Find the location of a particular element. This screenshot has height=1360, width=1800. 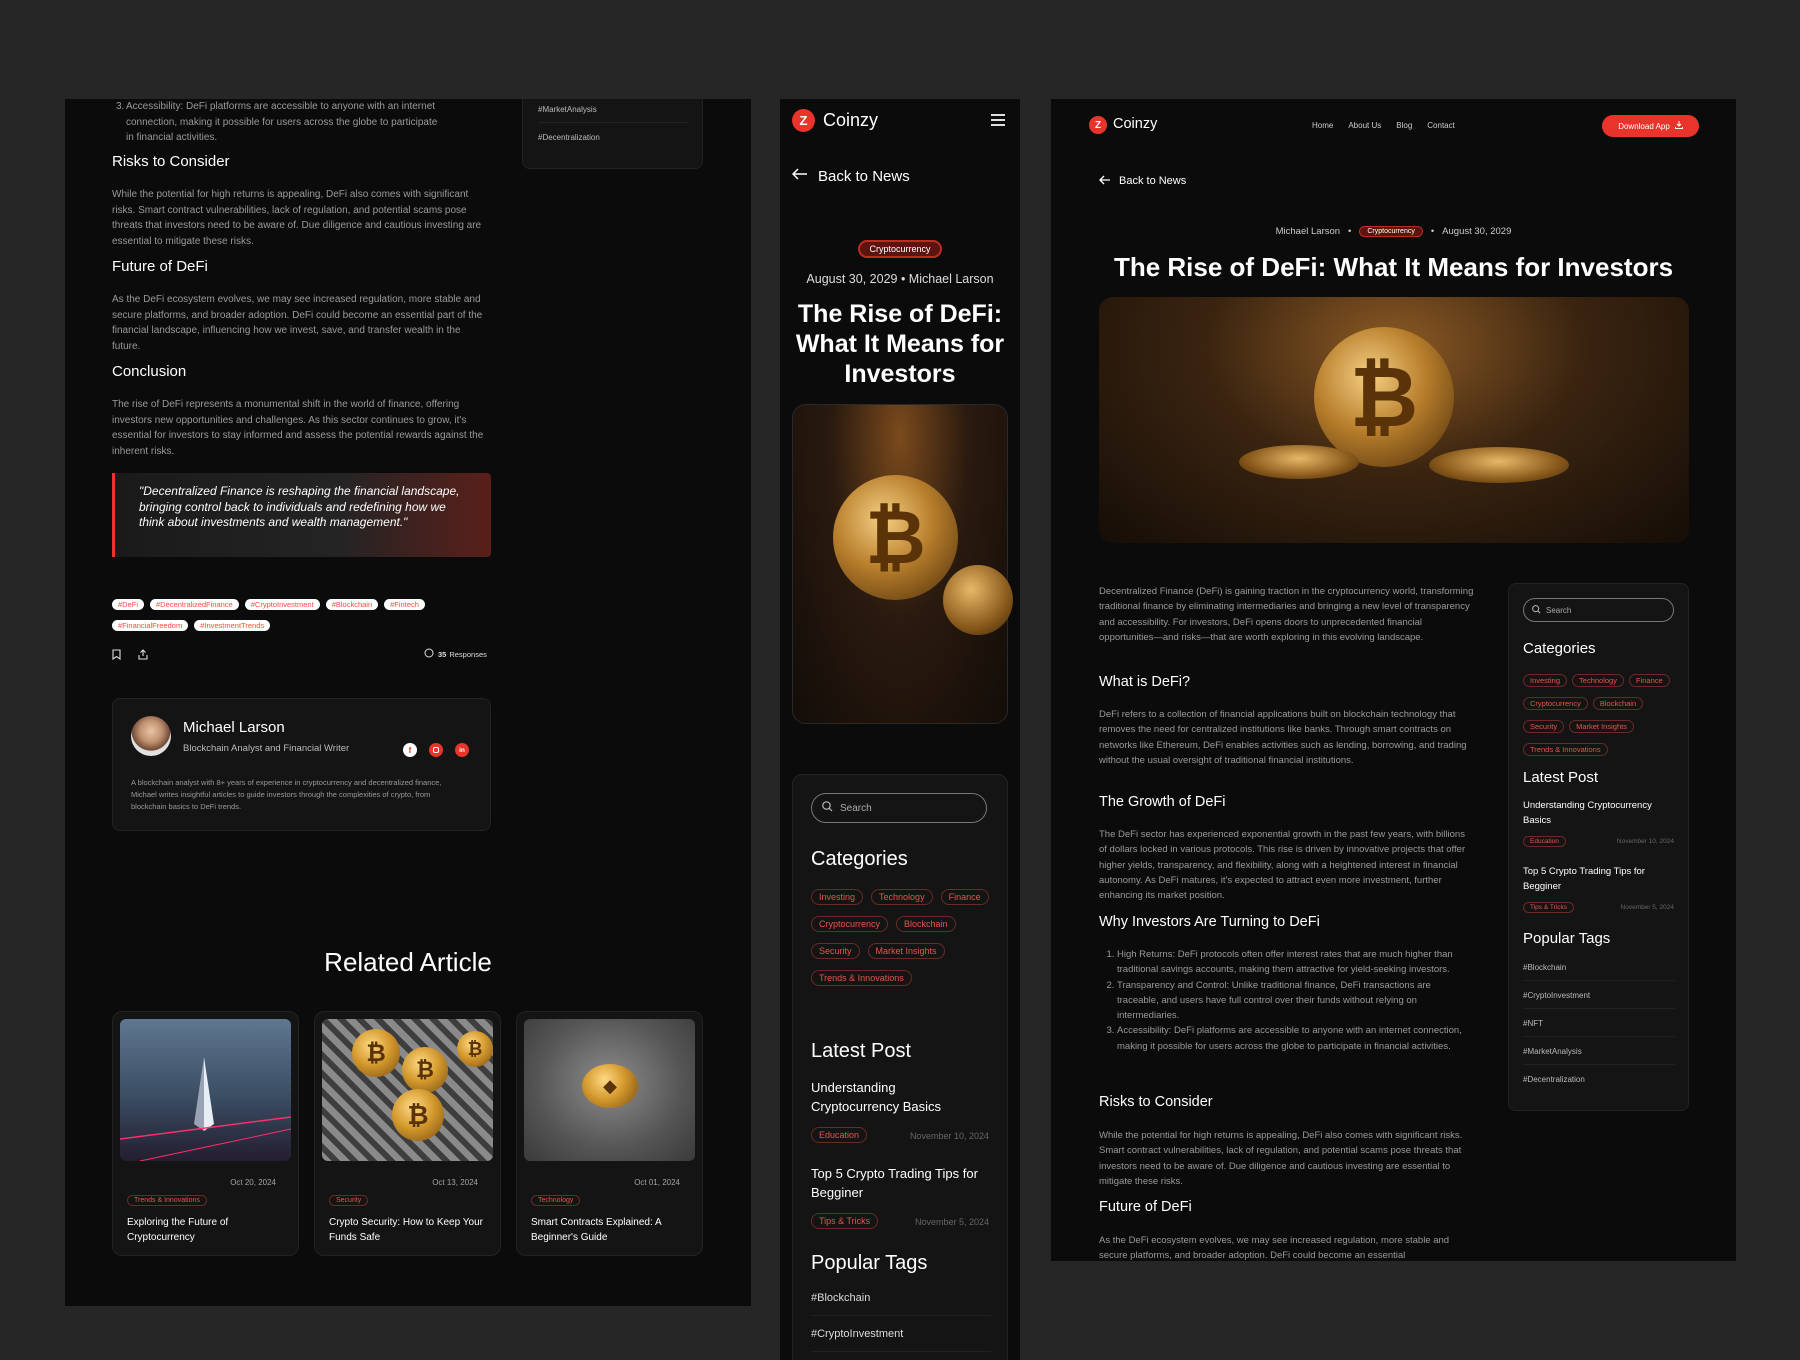

share-icon is located at coordinates (143, 656).